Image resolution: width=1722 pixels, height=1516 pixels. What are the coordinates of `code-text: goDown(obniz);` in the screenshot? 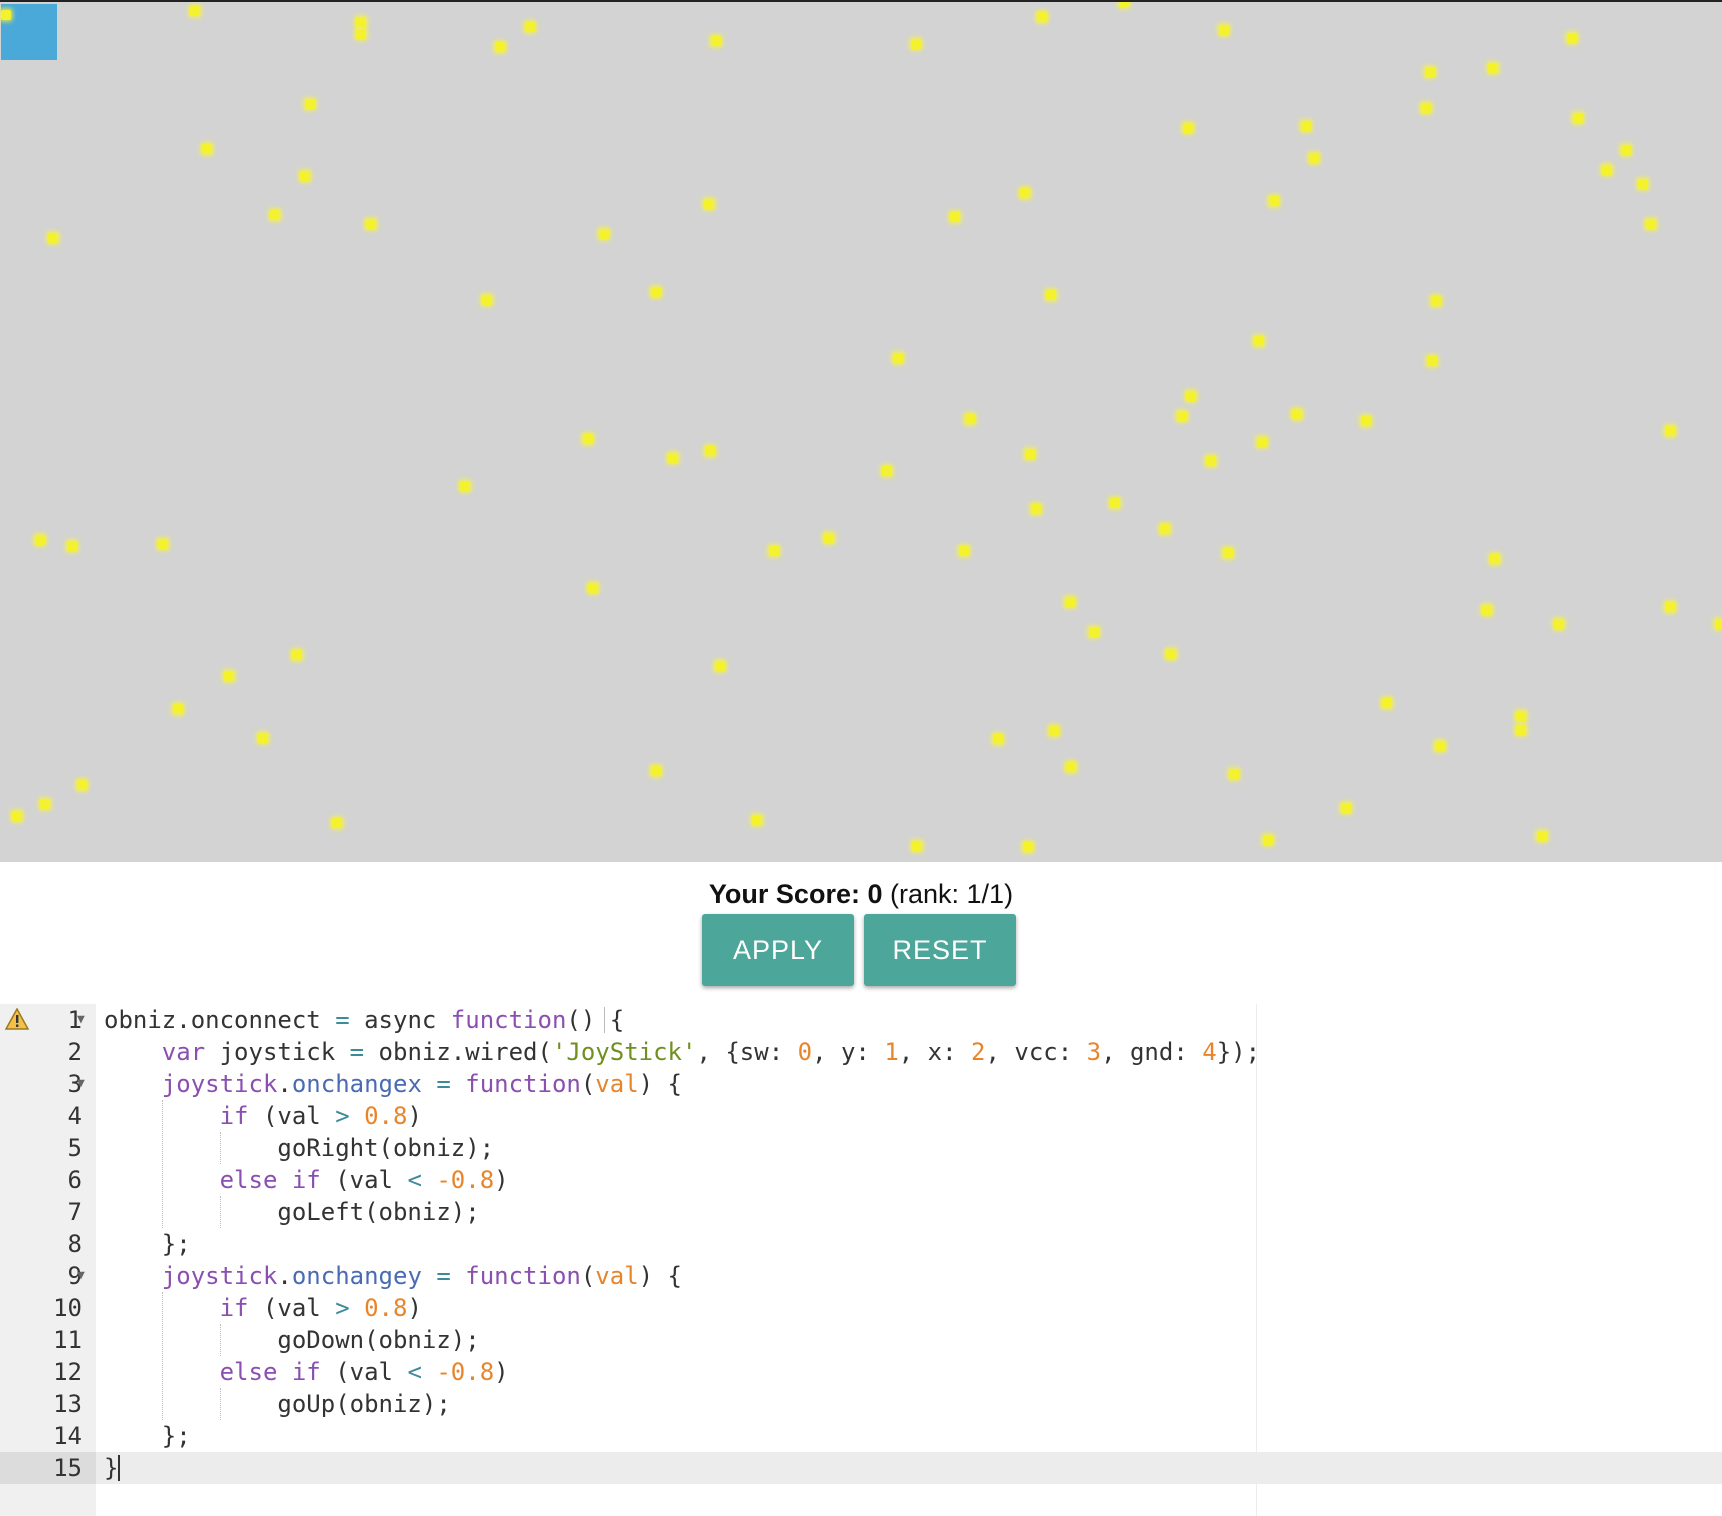 It's located at (292, 1340).